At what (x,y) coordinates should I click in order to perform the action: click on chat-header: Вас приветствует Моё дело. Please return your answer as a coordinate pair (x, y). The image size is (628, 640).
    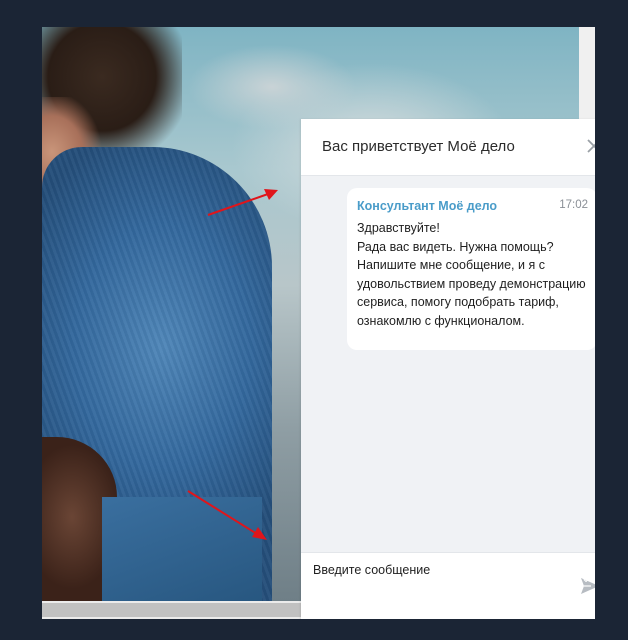
    Looking at the image, I should click on (448, 147).